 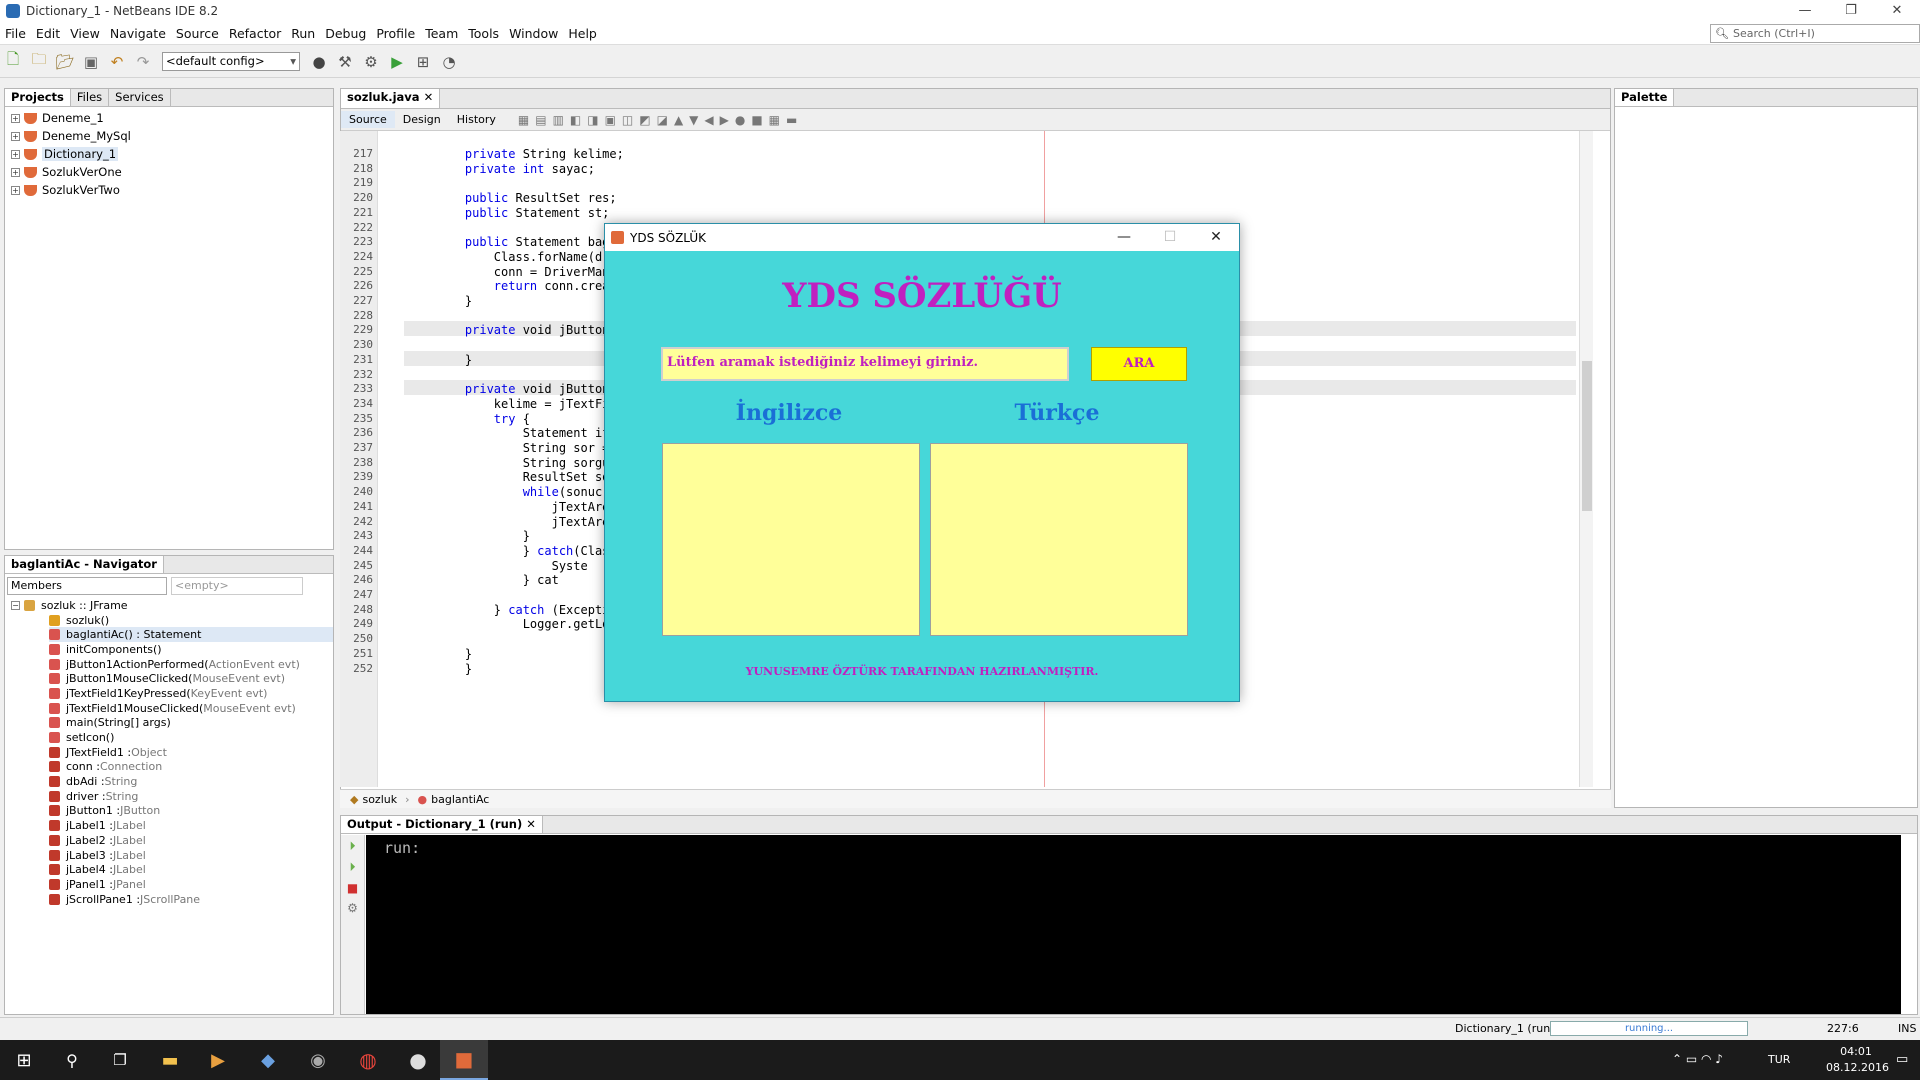 I want to click on navigator-member-item: jButton1ActionPerformed(ActionEvent evt), so click(x=191, y=664).